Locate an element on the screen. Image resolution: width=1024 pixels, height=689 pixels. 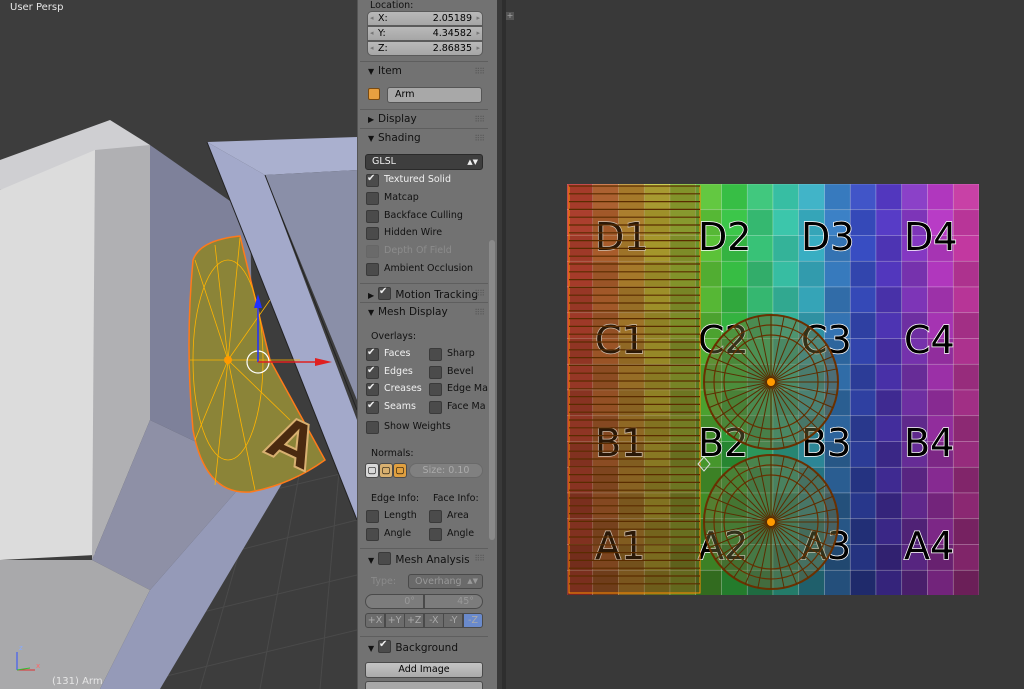
uv-island-strip is located at coordinates (634, 389).